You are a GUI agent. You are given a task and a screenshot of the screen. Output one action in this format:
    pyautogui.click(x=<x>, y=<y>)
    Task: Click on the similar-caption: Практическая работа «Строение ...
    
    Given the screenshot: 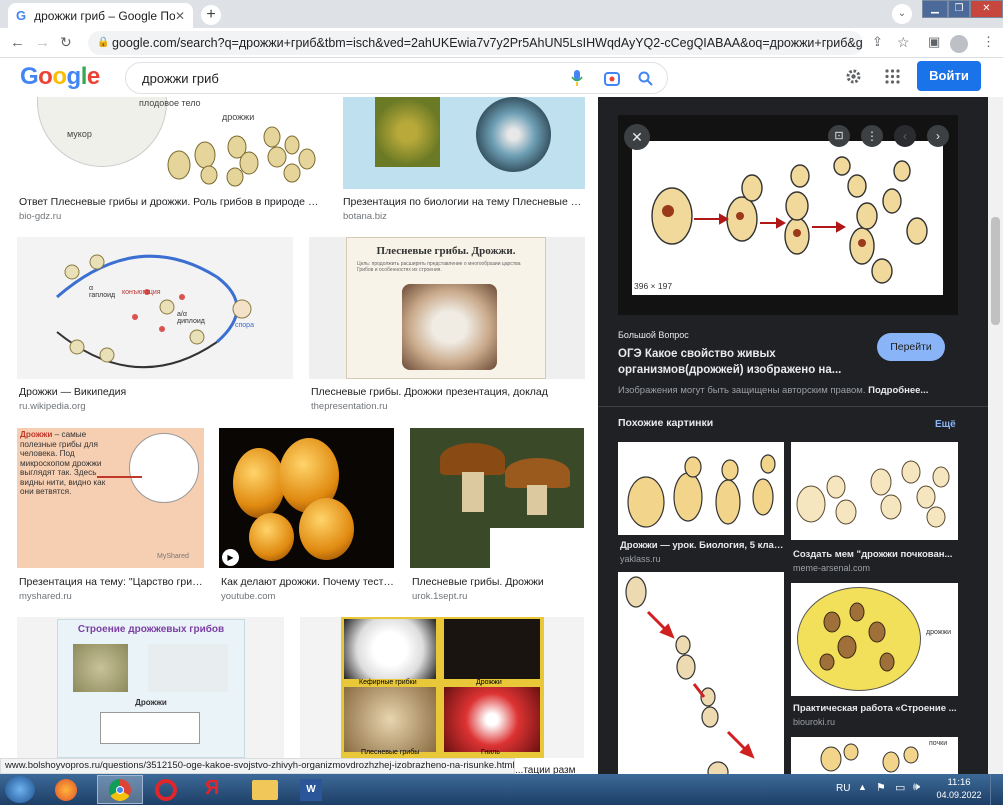 What is the action you would take?
    pyautogui.click(x=875, y=708)
    